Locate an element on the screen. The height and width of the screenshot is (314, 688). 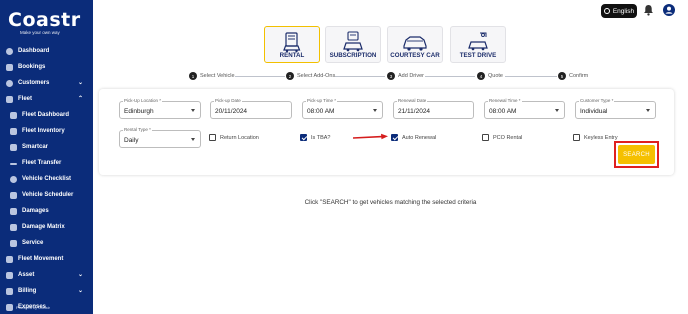
language-button: English is located at coordinates (619, 11).